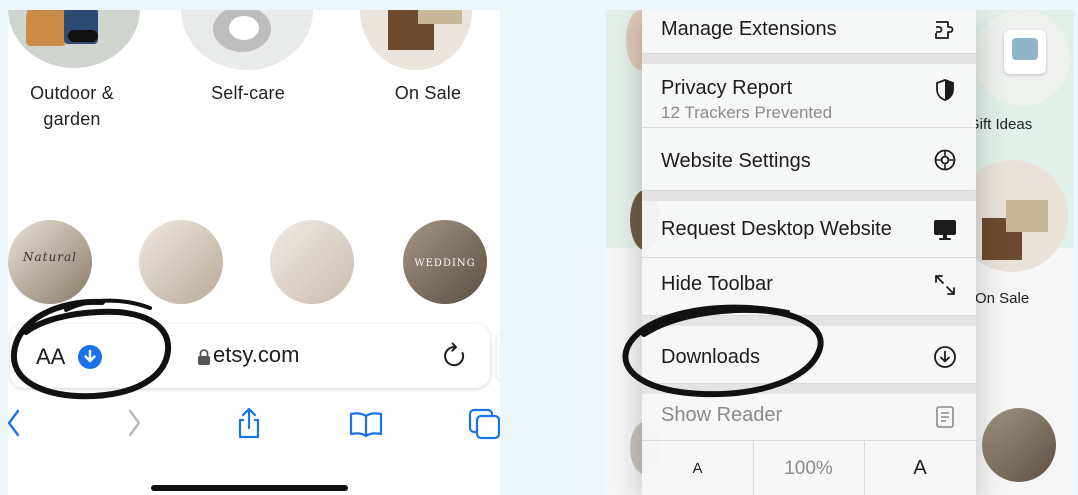  Describe the element at coordinates (945, 285) in the screenshot. I see `expand-icon` at that location.